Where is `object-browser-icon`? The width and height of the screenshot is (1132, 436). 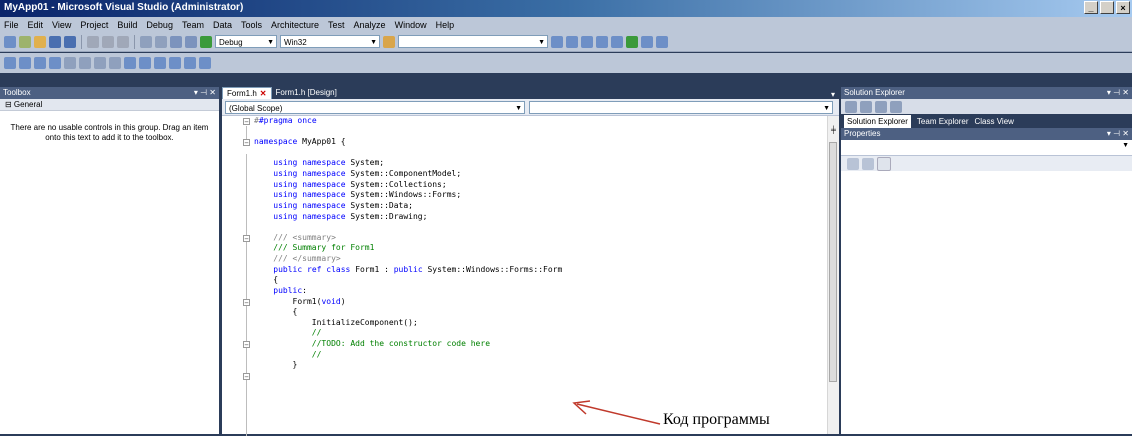
object-browser-icon is located at coordinates (602, 41).